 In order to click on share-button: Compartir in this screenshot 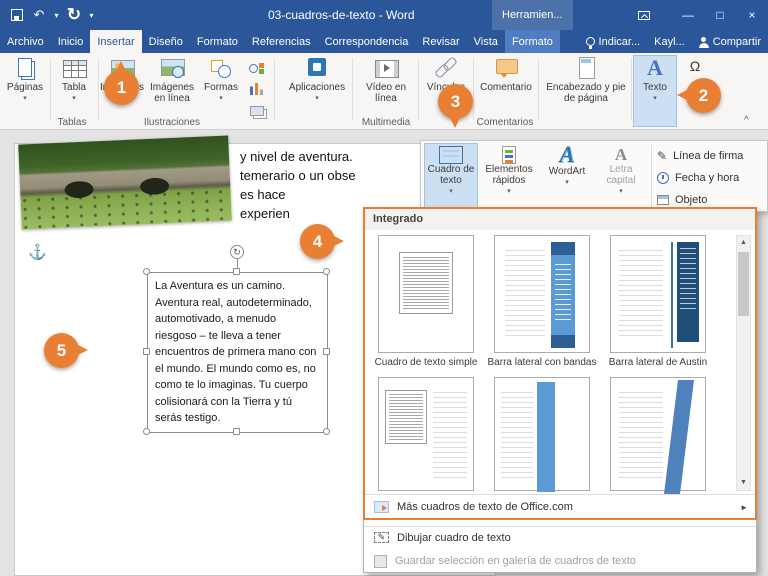, I will do `click(730, 41)`.